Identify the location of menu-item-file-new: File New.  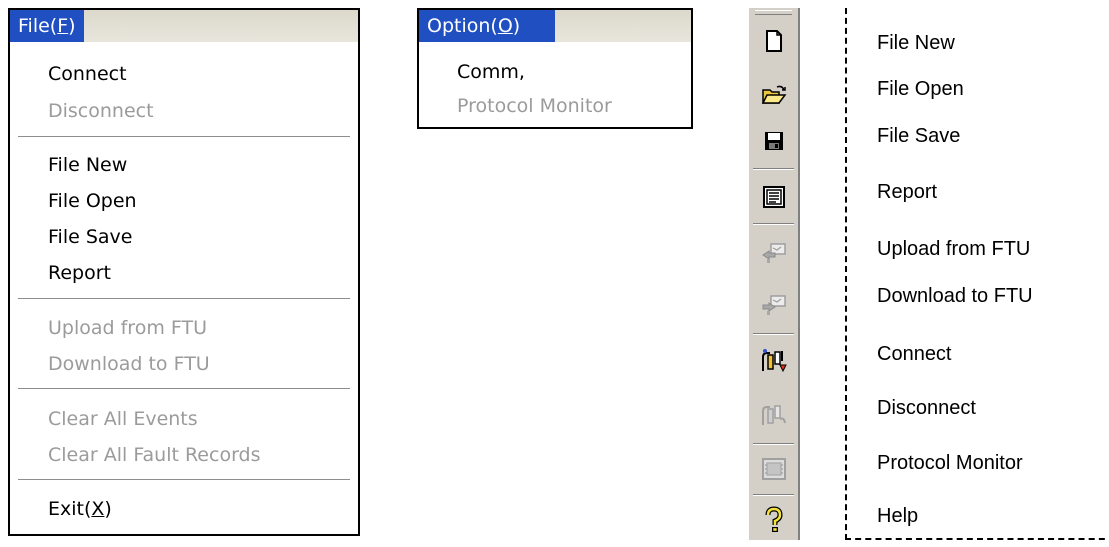
(87, 165).